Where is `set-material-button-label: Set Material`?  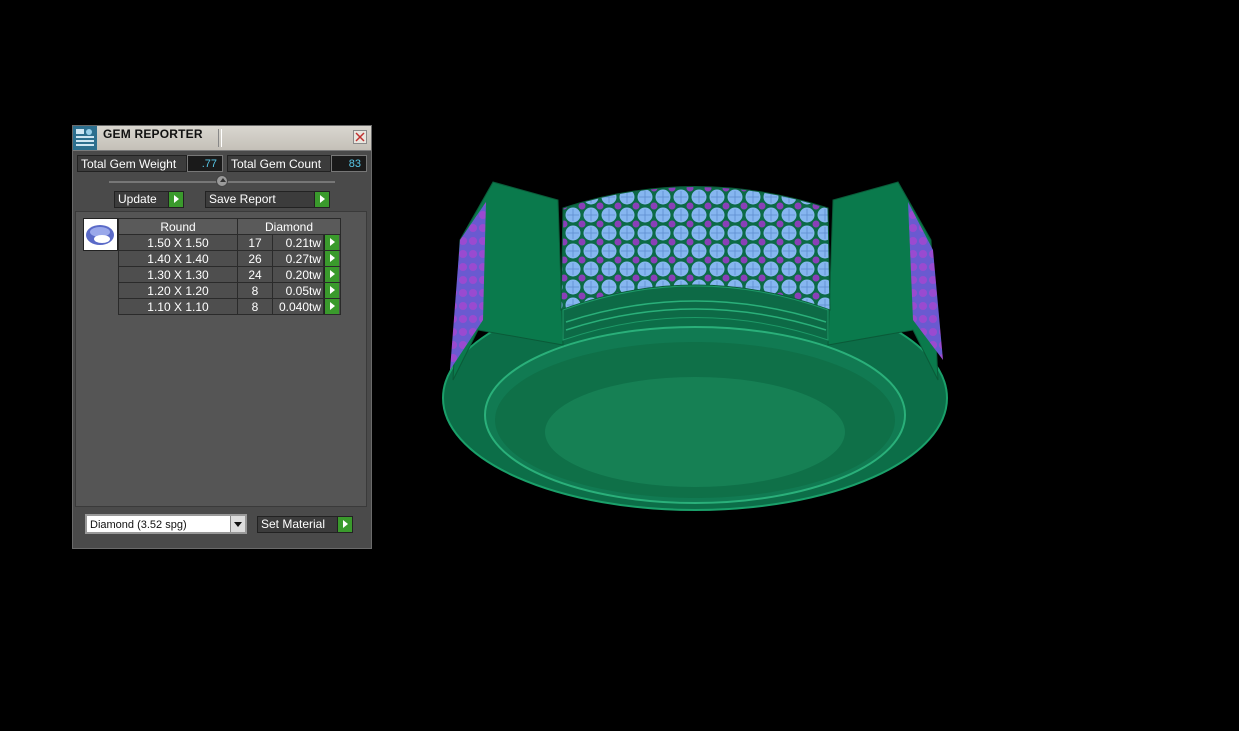
set-material-button-label: Set Material is located at coordinates (293, 524).